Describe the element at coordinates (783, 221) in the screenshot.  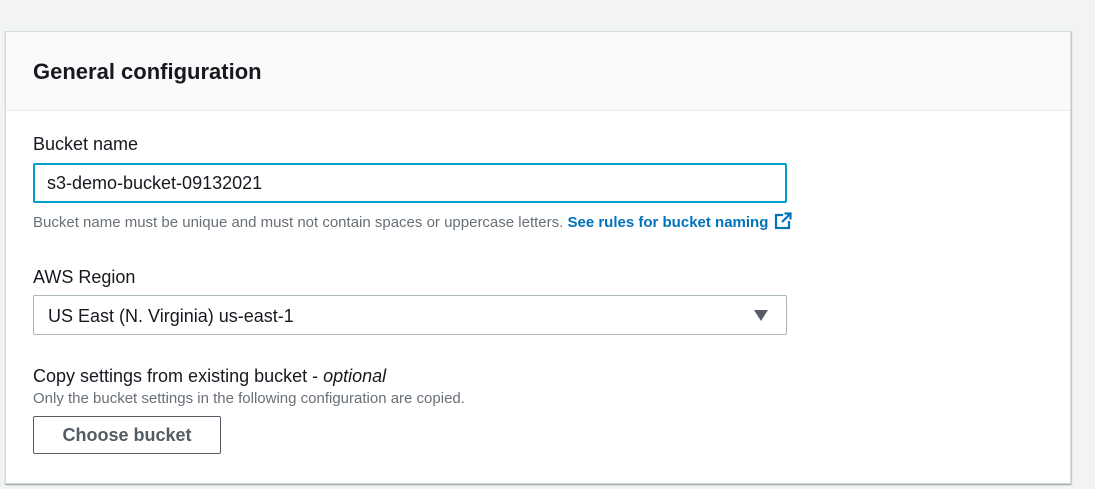
I see `external-link-icon` at that location.